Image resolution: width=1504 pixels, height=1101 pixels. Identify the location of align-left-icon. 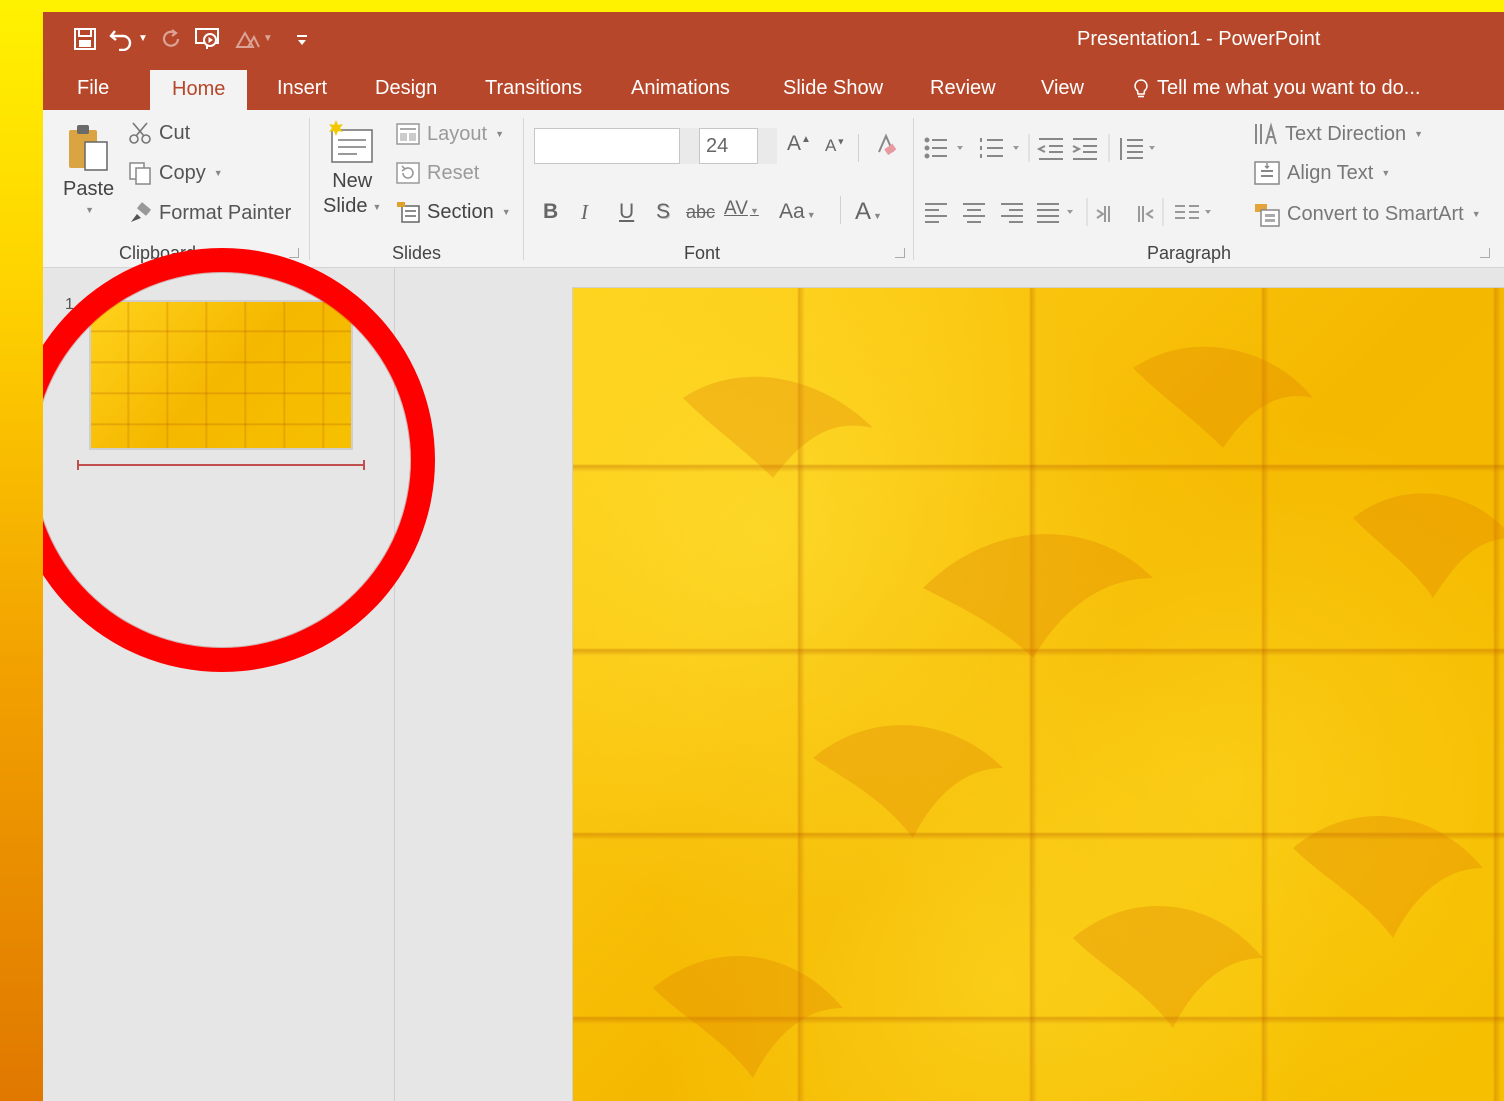
(936, 213).